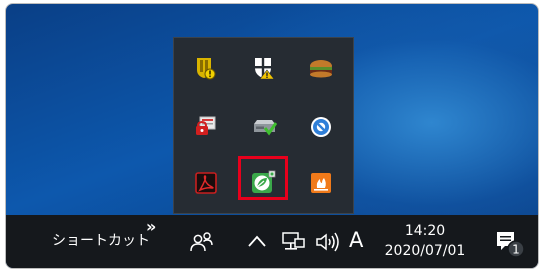  Describe the element at coordinates (321, 127) in the screenshot. I see `blue-circle-app-icon` at that location.